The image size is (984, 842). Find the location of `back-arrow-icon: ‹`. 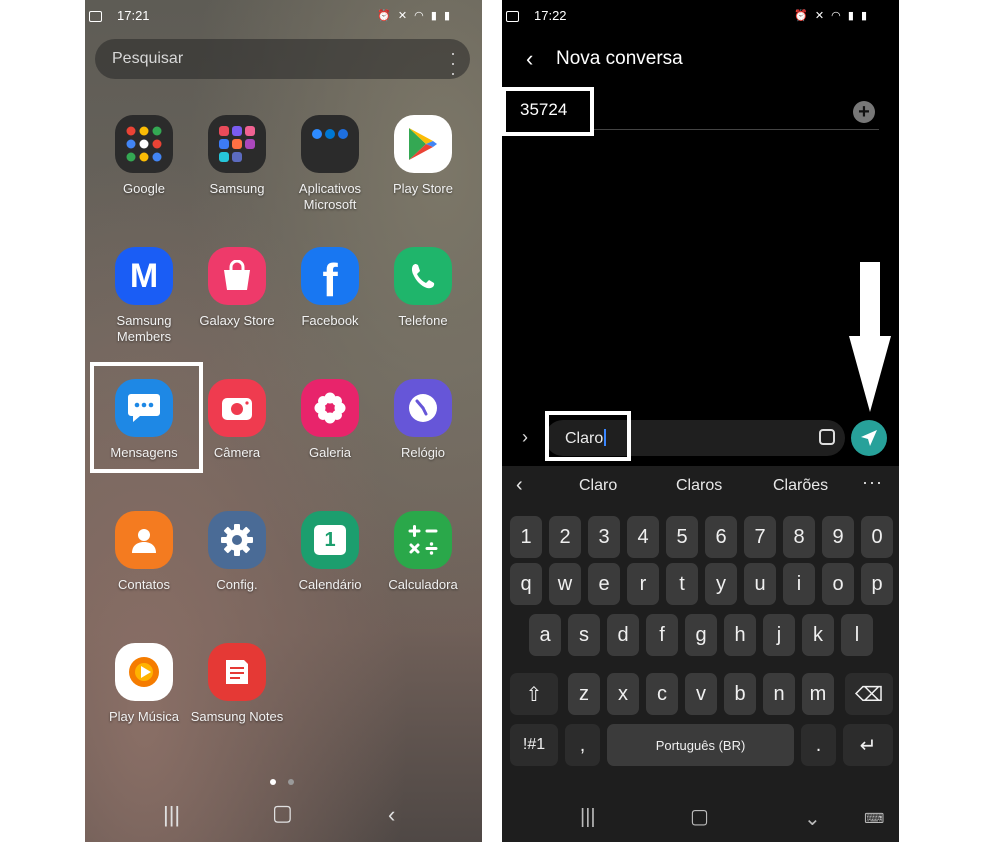

back-arrow-icon: ‹ is located at coordinates (529, 59).